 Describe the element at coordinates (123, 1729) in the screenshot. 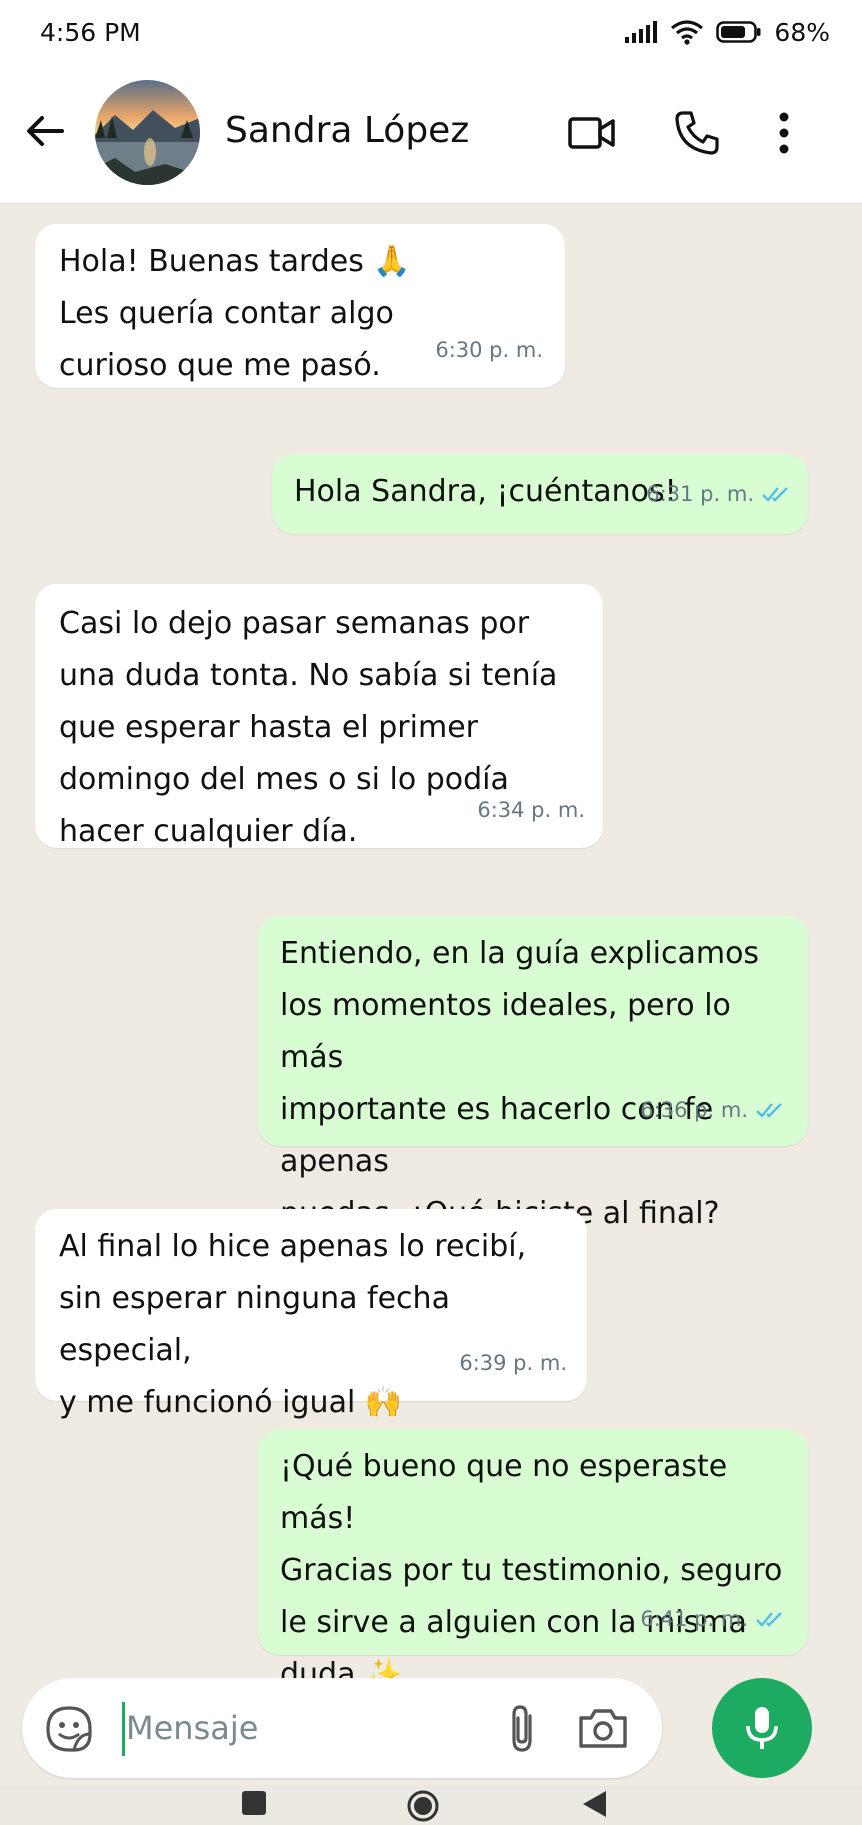

I see `text-cursor` at that location.